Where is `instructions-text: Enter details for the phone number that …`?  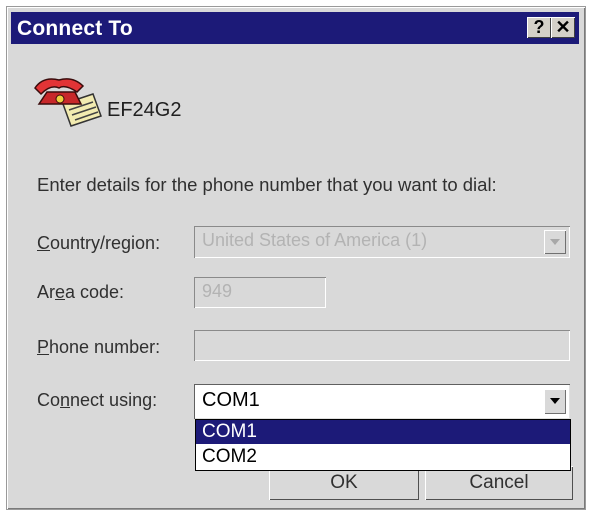
instructions-text: Enter details for the phone number that … is located at coordinates (267, 184).